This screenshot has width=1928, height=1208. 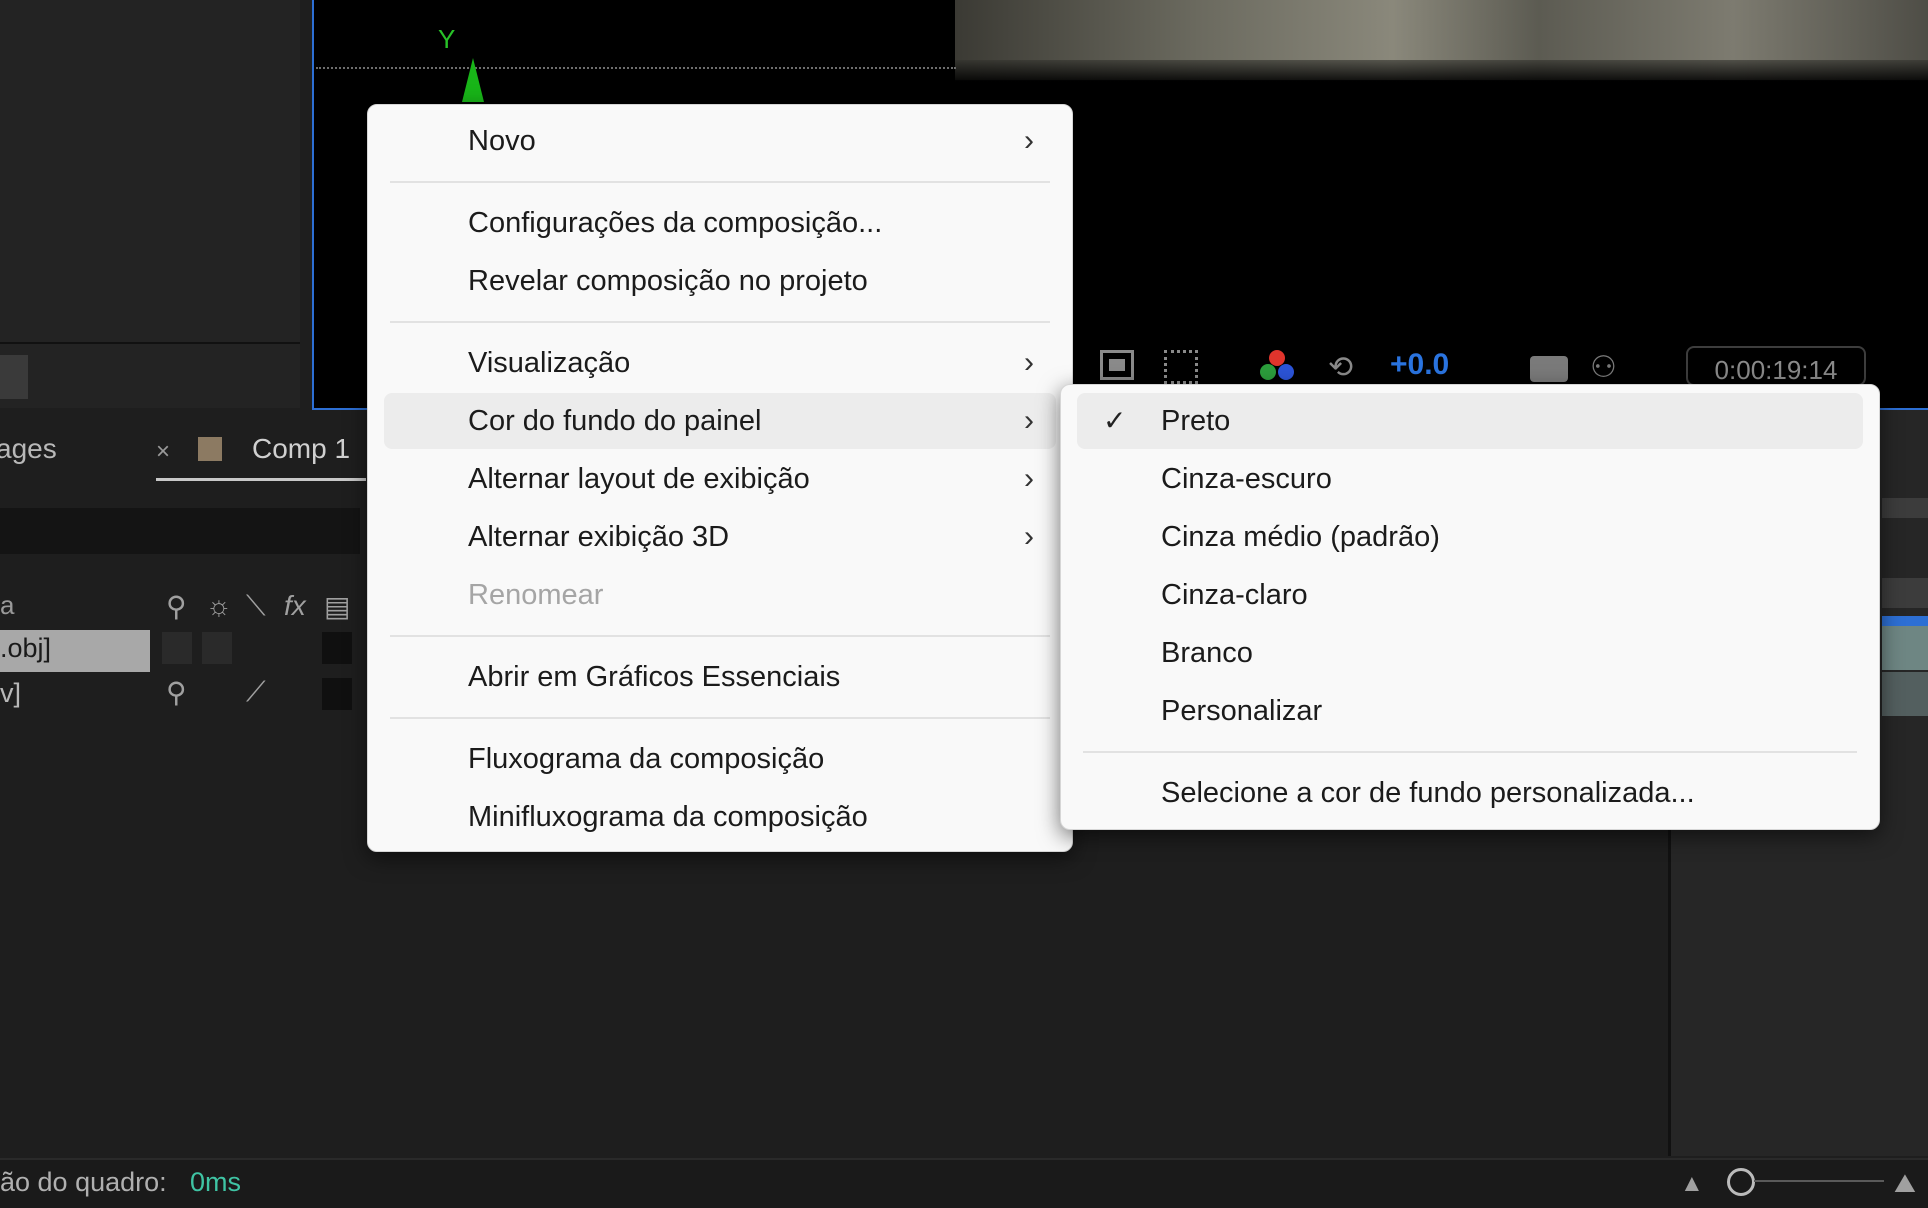 I want to click on menu-item-label: Preto, so click(x=1196, y=421).